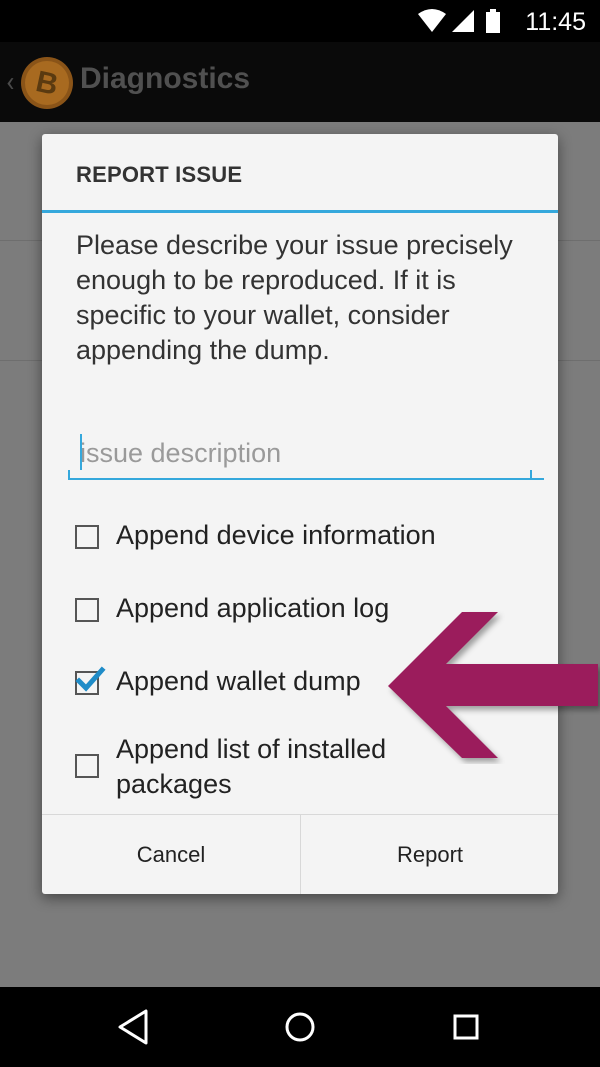 This screenshot has height=1067, width=600. I want to click on status-icons, so click(459, 21).